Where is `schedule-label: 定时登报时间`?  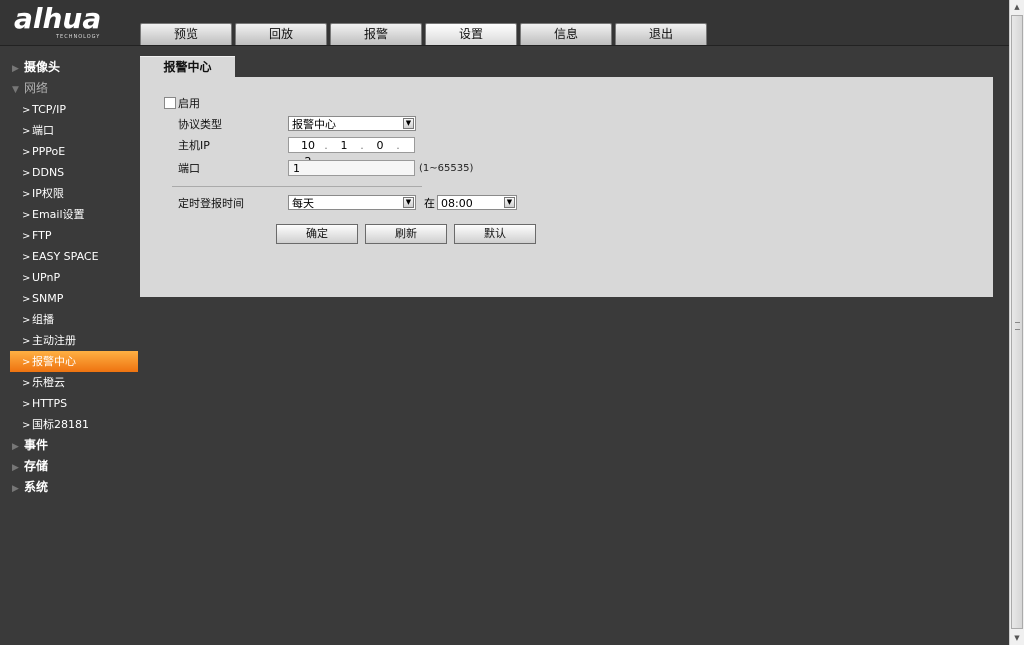
schedule-label: 定时登报时间 is located at coordinates (211, 203).